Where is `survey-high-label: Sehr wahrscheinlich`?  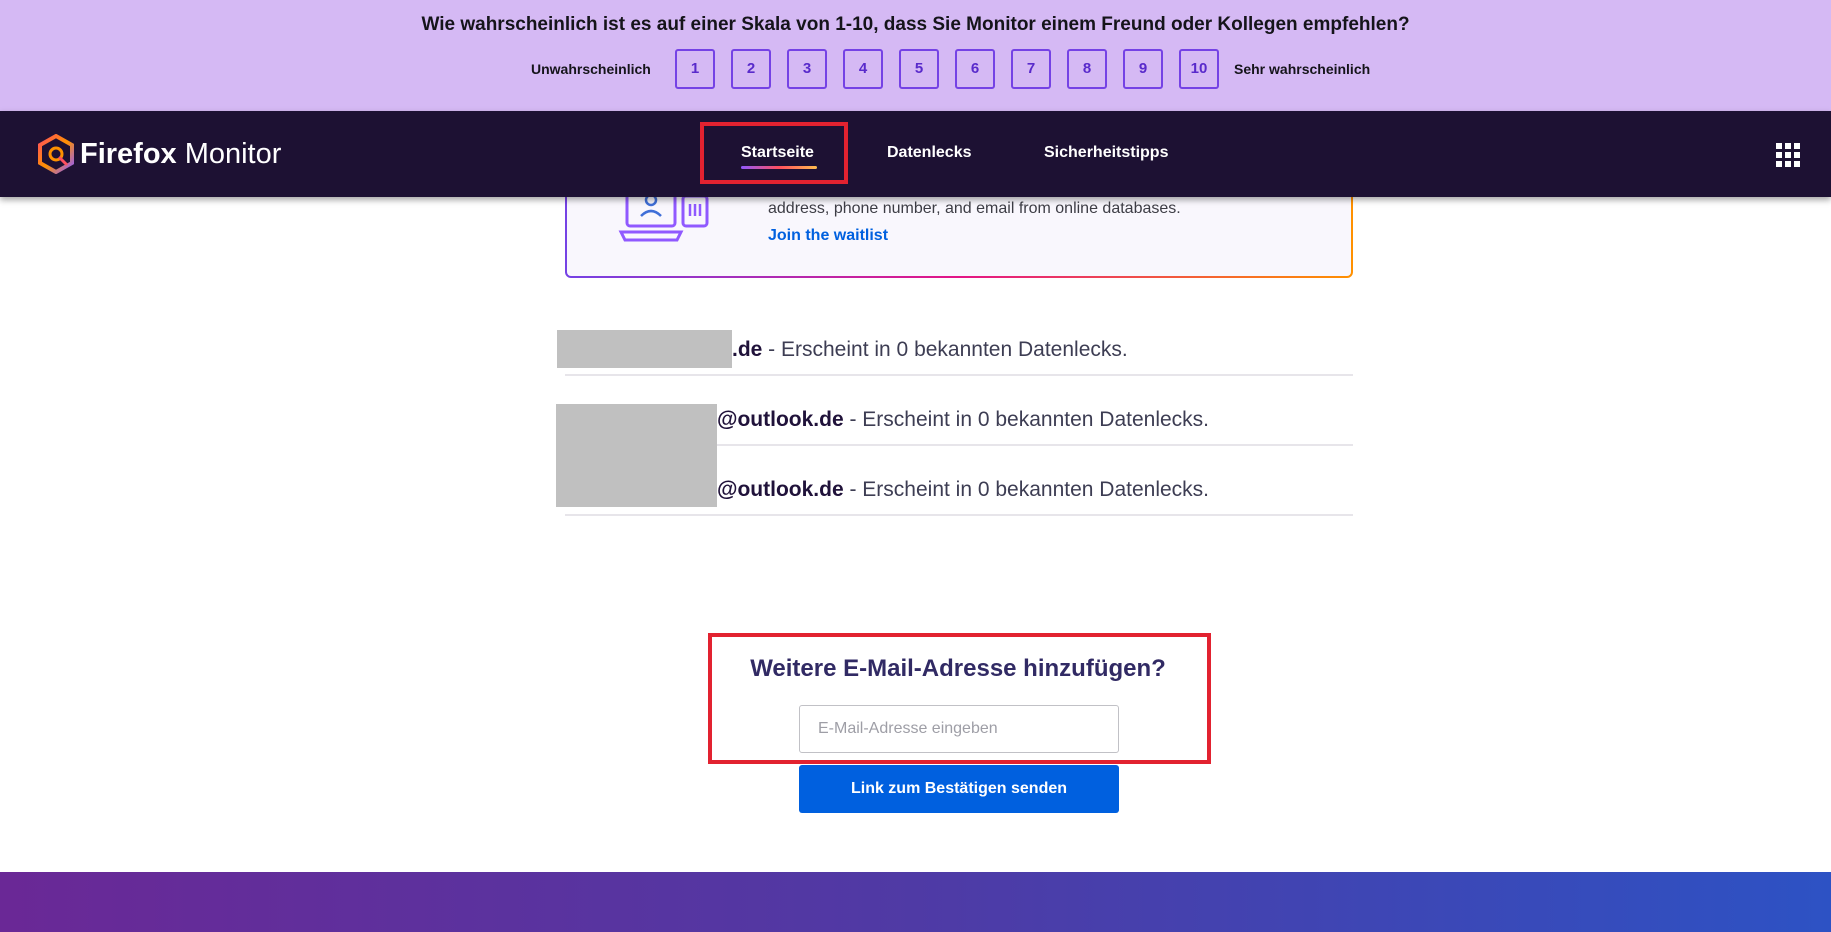 survey-high-label: Sehr wahrscheinlich is located at coordinates (1302, 69).